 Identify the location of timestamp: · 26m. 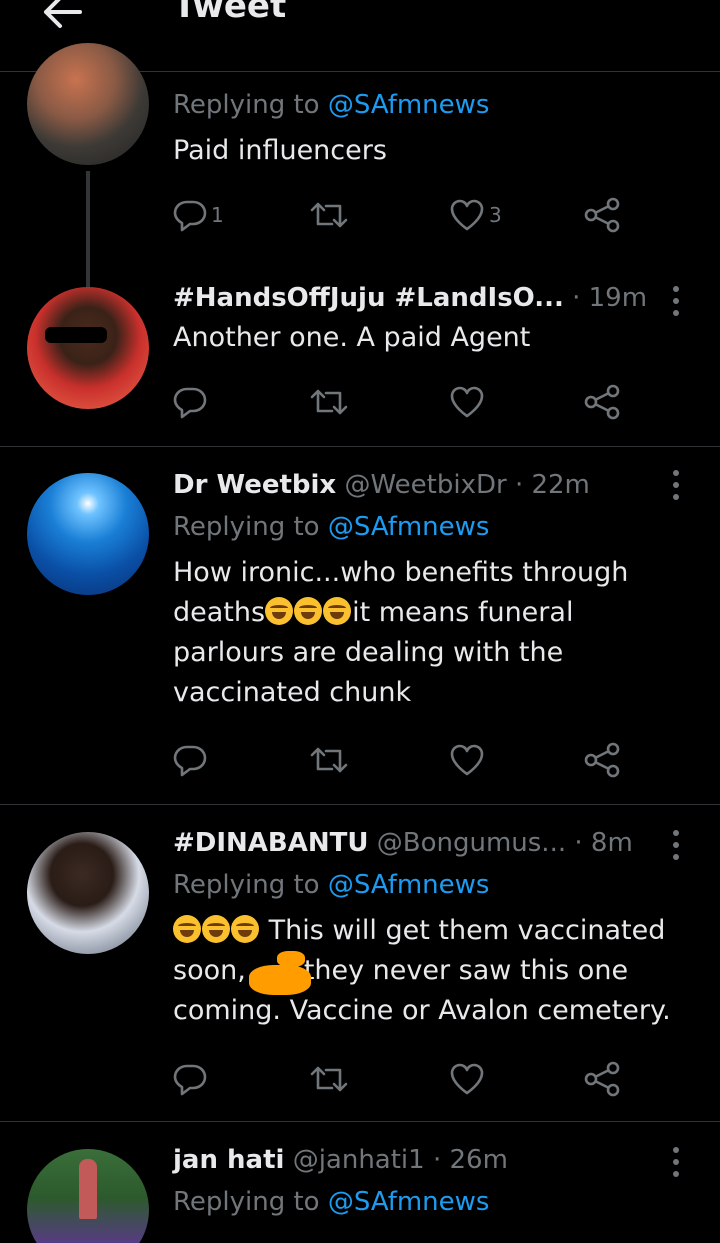
(470, 1160).